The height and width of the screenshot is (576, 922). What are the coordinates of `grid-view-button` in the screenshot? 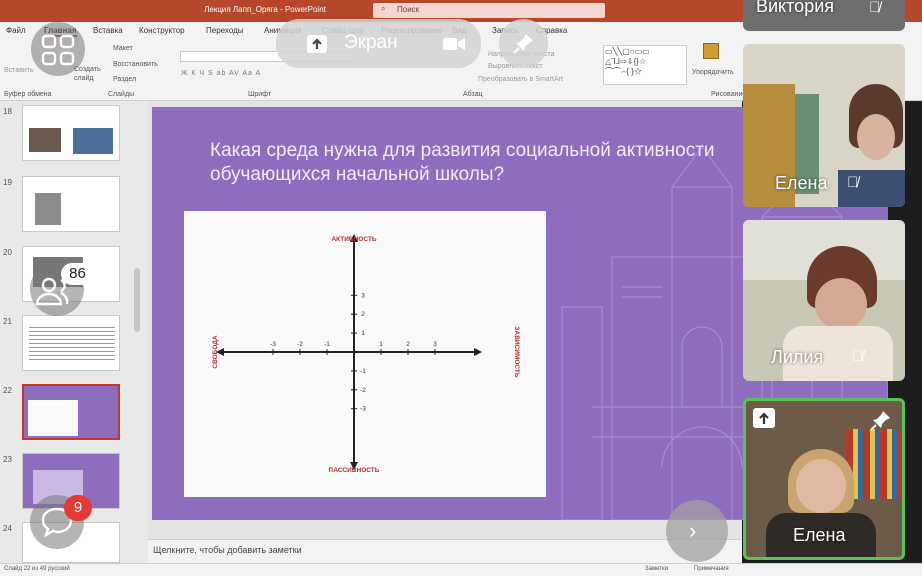 It's located at (58, 49).